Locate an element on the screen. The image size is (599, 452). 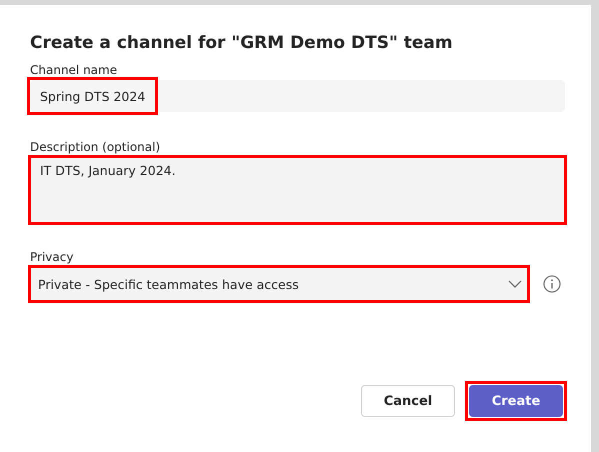
field-label: Channel name is located at coordinates (74, 70).